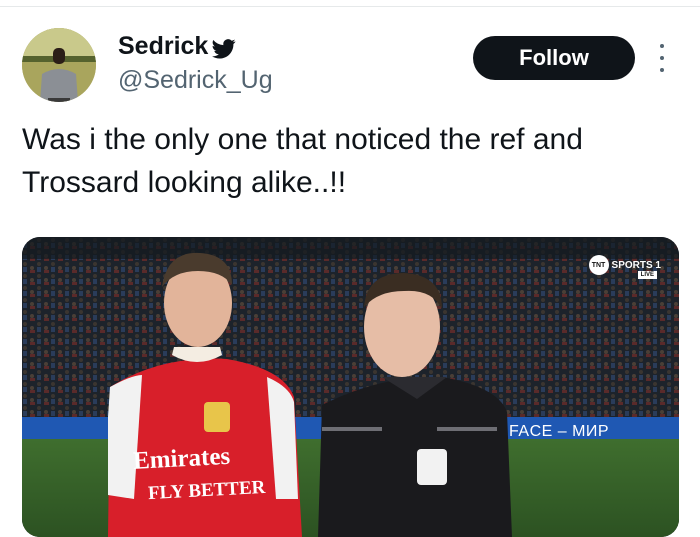 Image resolution: width=700 pixels, height=537 pixels. Describe the element at coordinates (181, 458) in the screenshot. I see `shirt-sponsor-text: Emirates` at that location.